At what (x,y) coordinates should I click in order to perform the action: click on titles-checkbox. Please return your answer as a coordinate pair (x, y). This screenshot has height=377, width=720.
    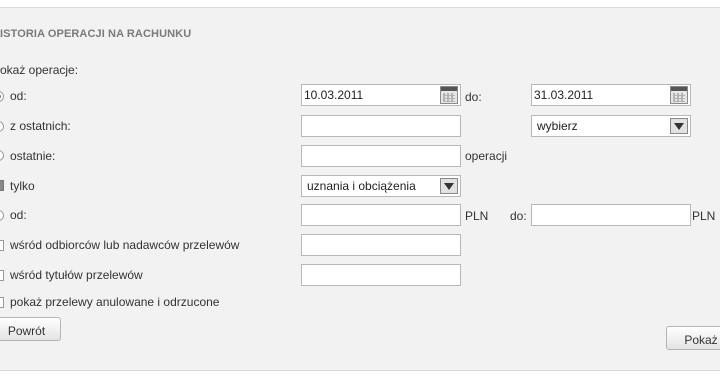
    Looking at the image, I should click on (2, 275).